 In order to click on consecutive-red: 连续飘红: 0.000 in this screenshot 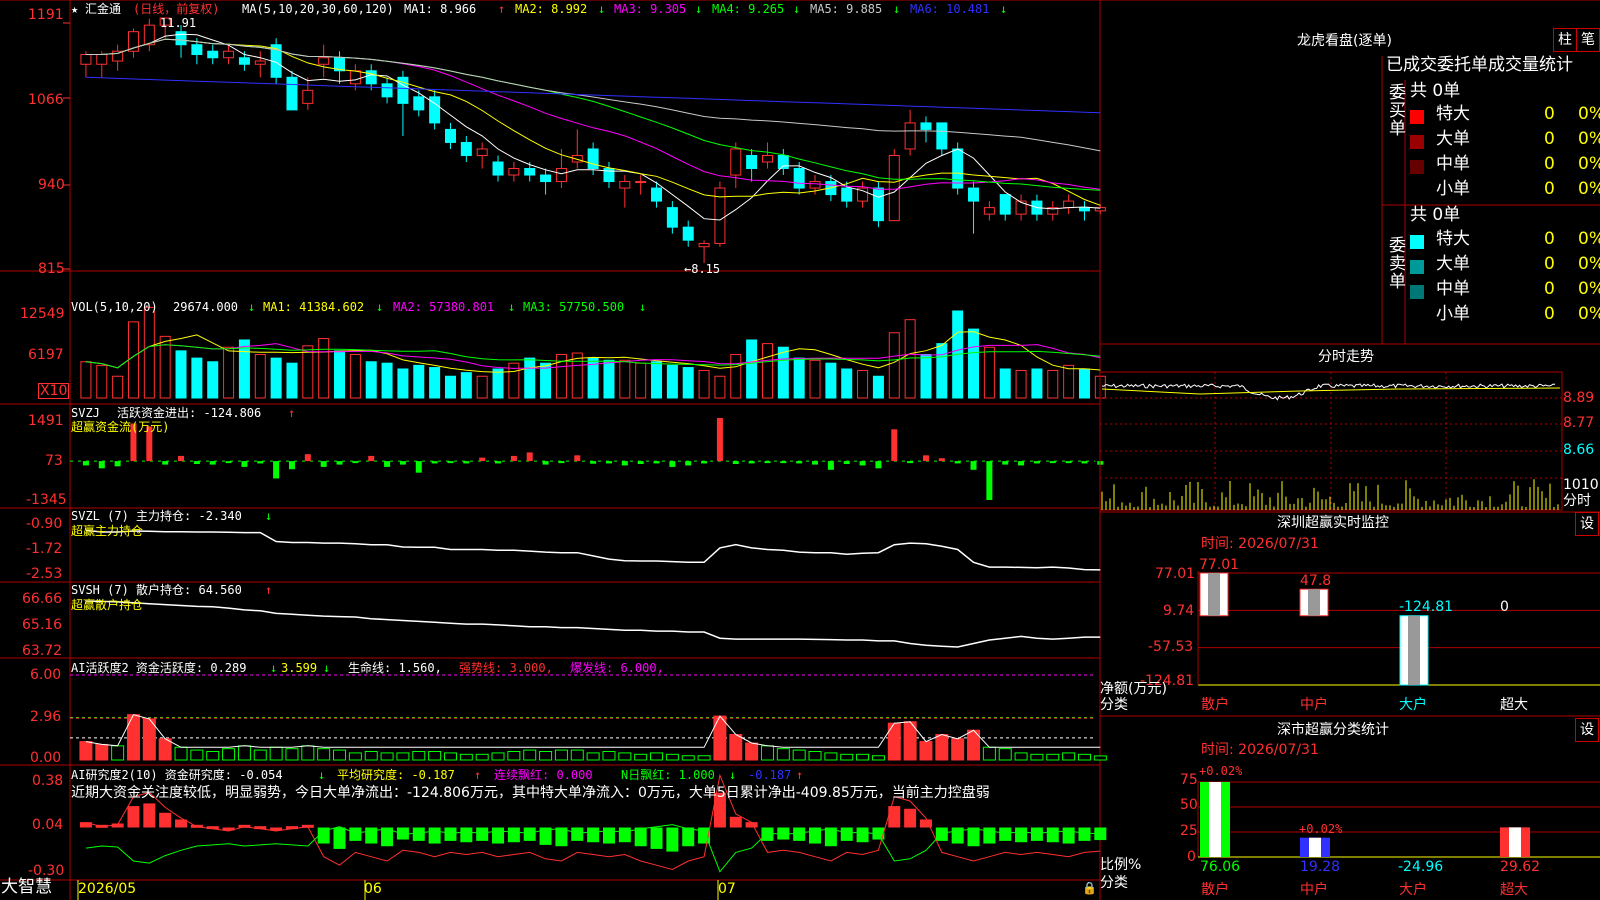, I will do `click(543, 775)`.